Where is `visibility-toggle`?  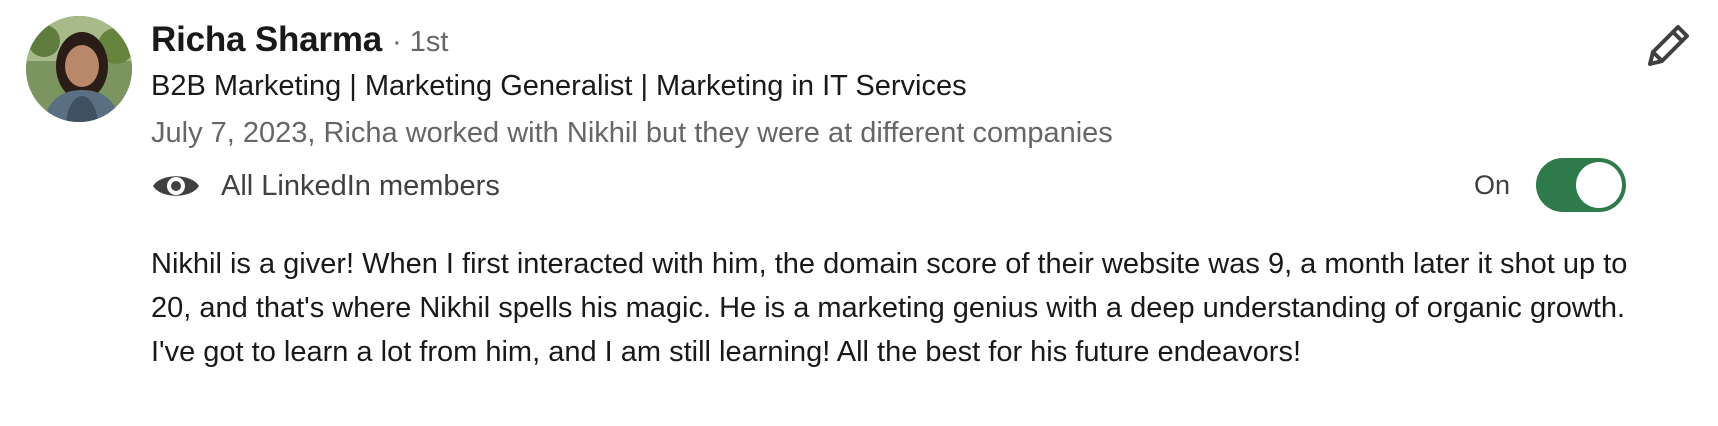
visibility-toggle is located at coordinates (1581, 185).